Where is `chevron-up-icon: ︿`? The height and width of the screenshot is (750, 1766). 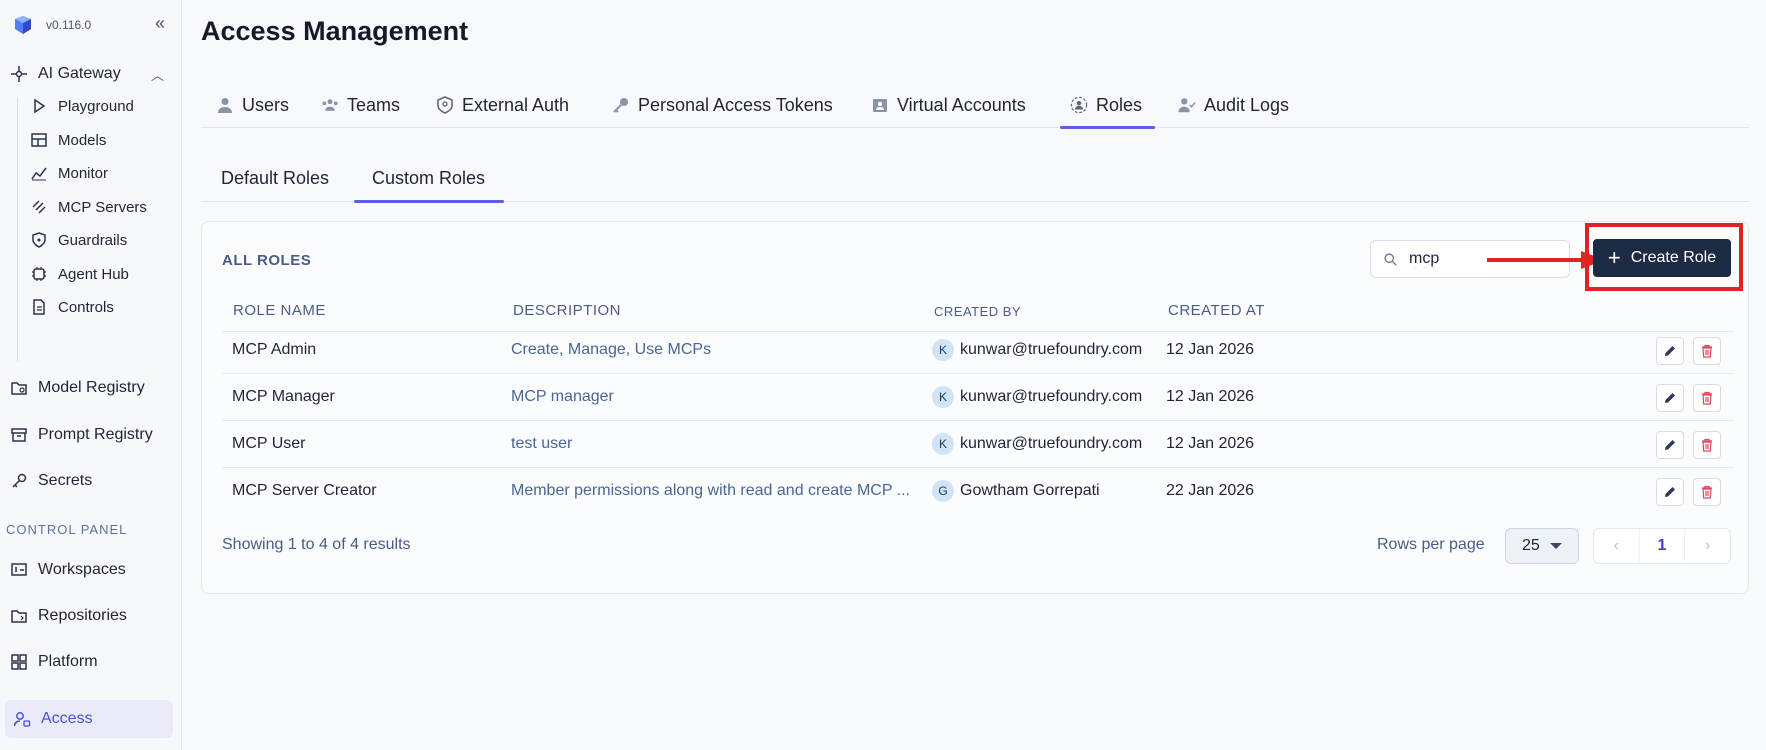 chevron-up-icon: ︿ is located at coordinates (157, 74).